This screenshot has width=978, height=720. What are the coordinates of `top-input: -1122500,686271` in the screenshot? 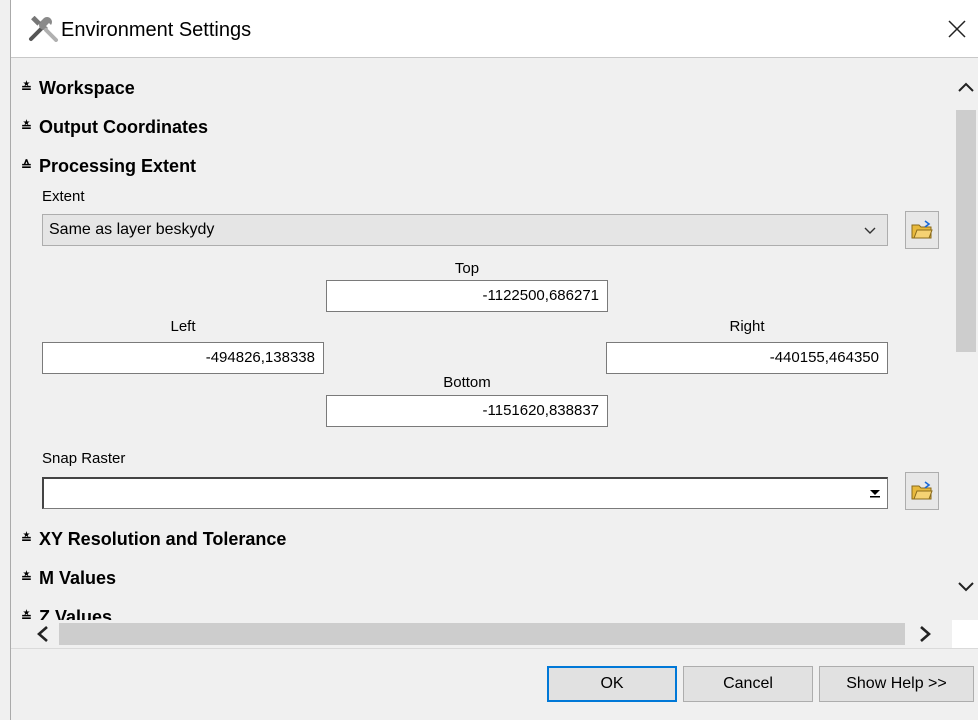 It's located at (467, 296).